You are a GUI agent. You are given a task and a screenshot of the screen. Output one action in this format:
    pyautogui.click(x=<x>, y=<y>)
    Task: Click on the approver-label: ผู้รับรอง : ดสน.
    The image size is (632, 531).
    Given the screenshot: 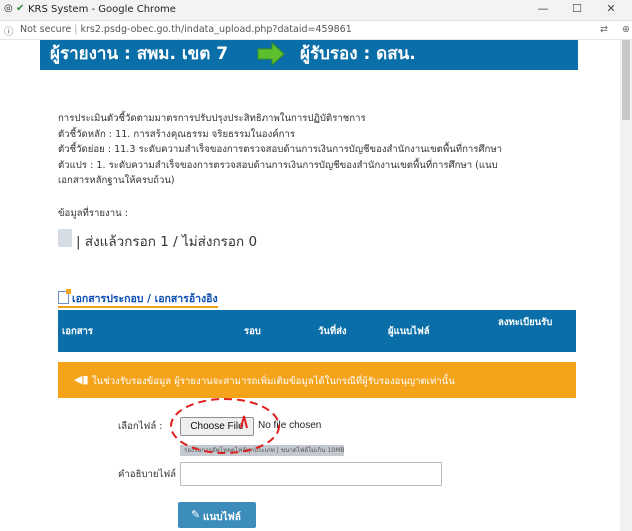 What is the action you would take?
    pyautogui.click(x=358, y=54)
    